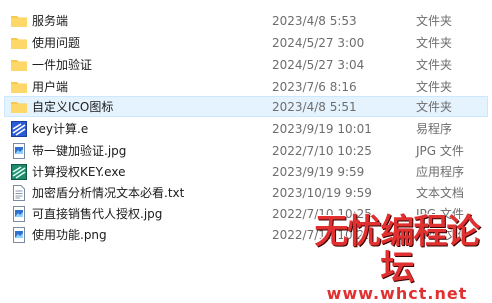 This screenshot has width=492, height=303. What do you see at coordinates (246, 106) in the screenshot?
I see `file-row-folder-selected: 自定义ICO图标 2023/4/8 5:51 文件夹` at bounding box center [246, 106].